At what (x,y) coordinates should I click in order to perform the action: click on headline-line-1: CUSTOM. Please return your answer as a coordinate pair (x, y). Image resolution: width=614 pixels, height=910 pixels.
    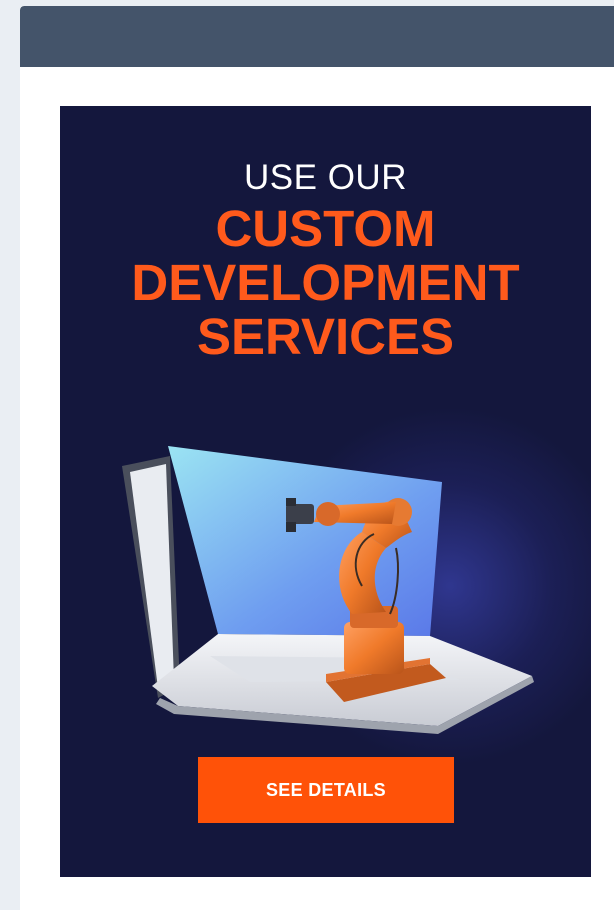
    Looking at the image, I should click on (325, 228).